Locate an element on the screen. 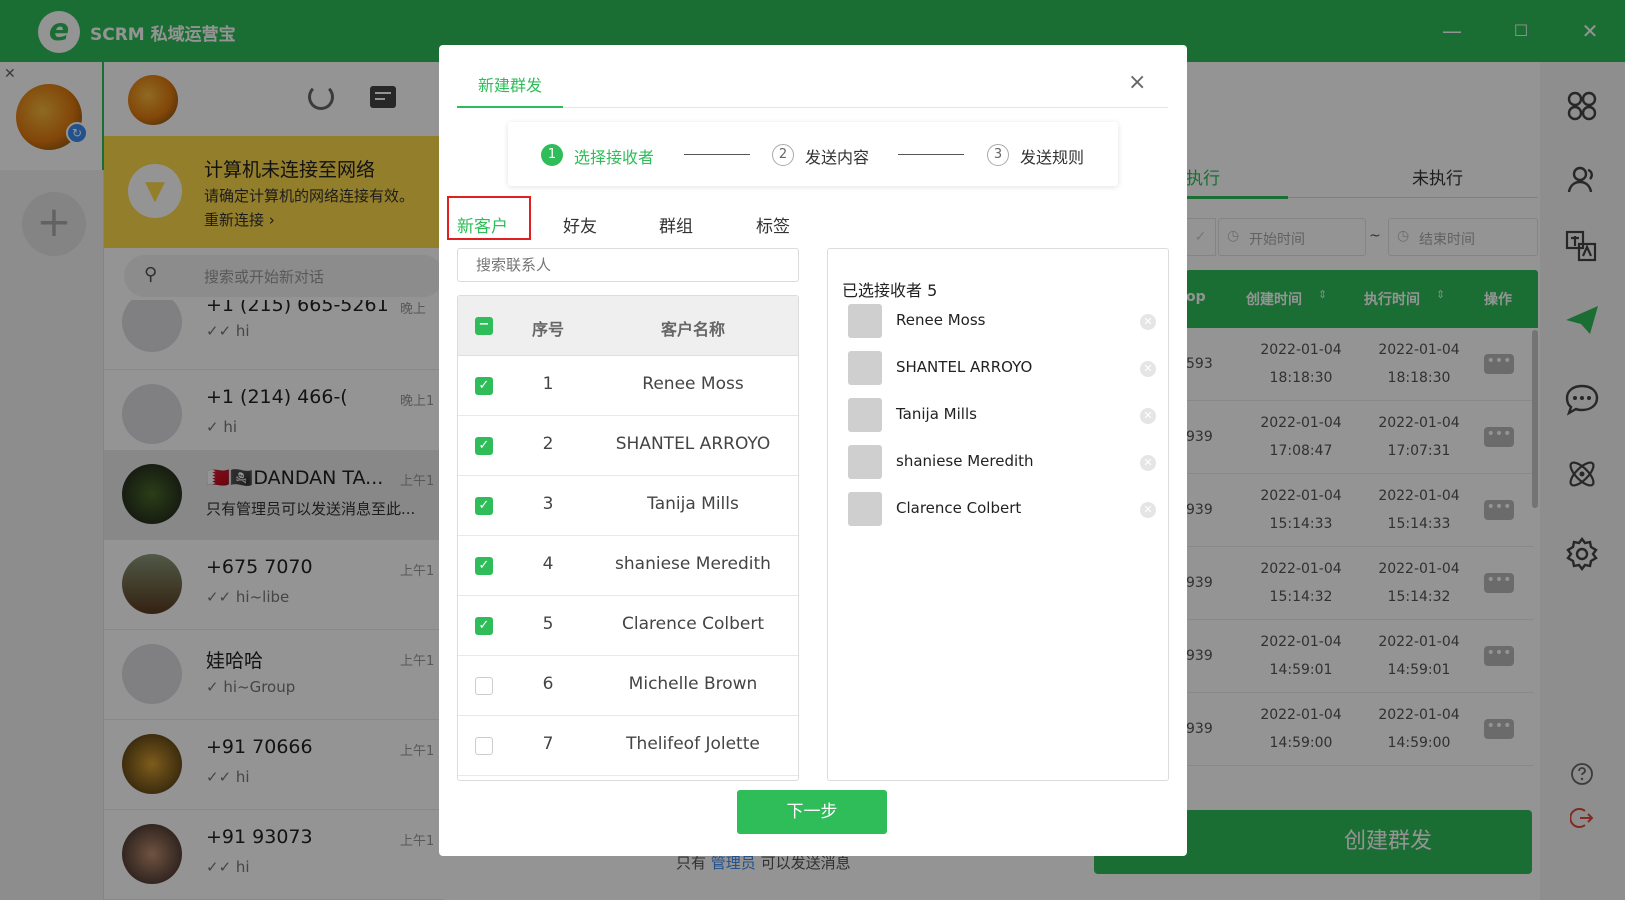  customer-row: ✓ 4 shaniese Meredith is located at coordinates (628, 566).